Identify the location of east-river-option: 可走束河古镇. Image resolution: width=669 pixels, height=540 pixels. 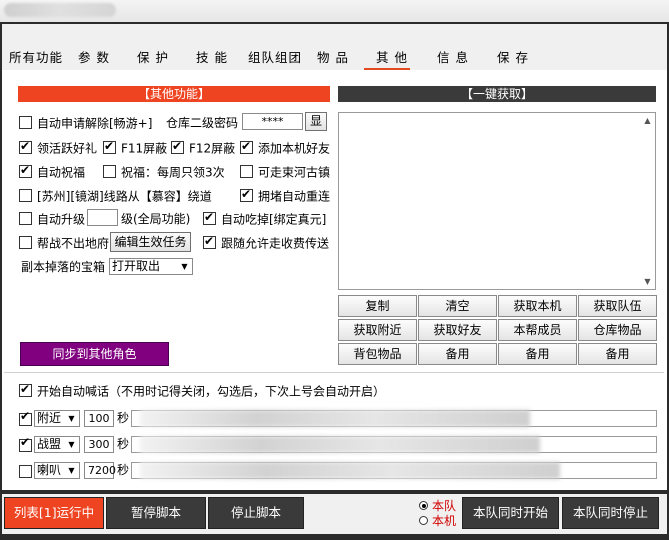
(285, 172).